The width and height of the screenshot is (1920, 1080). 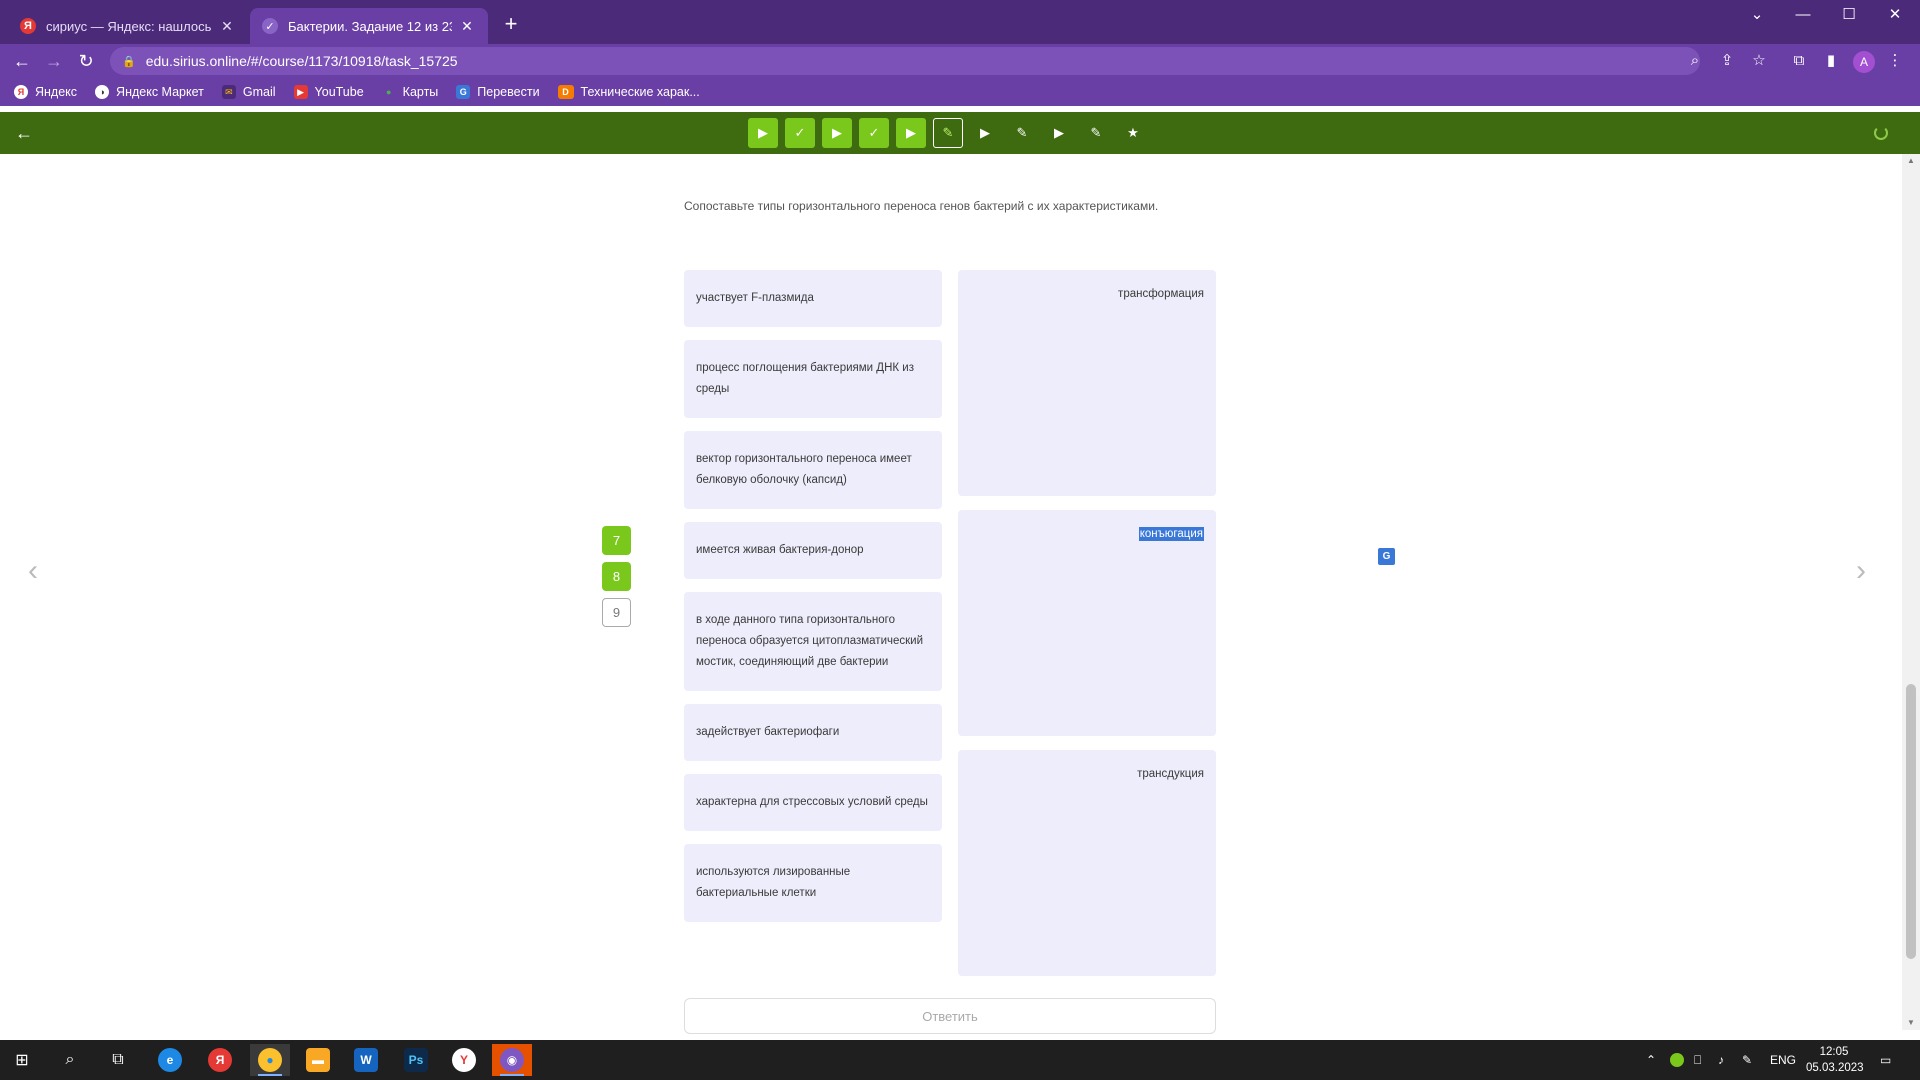 I want to click on question-number-9: 9, so click(x=616, y=612).